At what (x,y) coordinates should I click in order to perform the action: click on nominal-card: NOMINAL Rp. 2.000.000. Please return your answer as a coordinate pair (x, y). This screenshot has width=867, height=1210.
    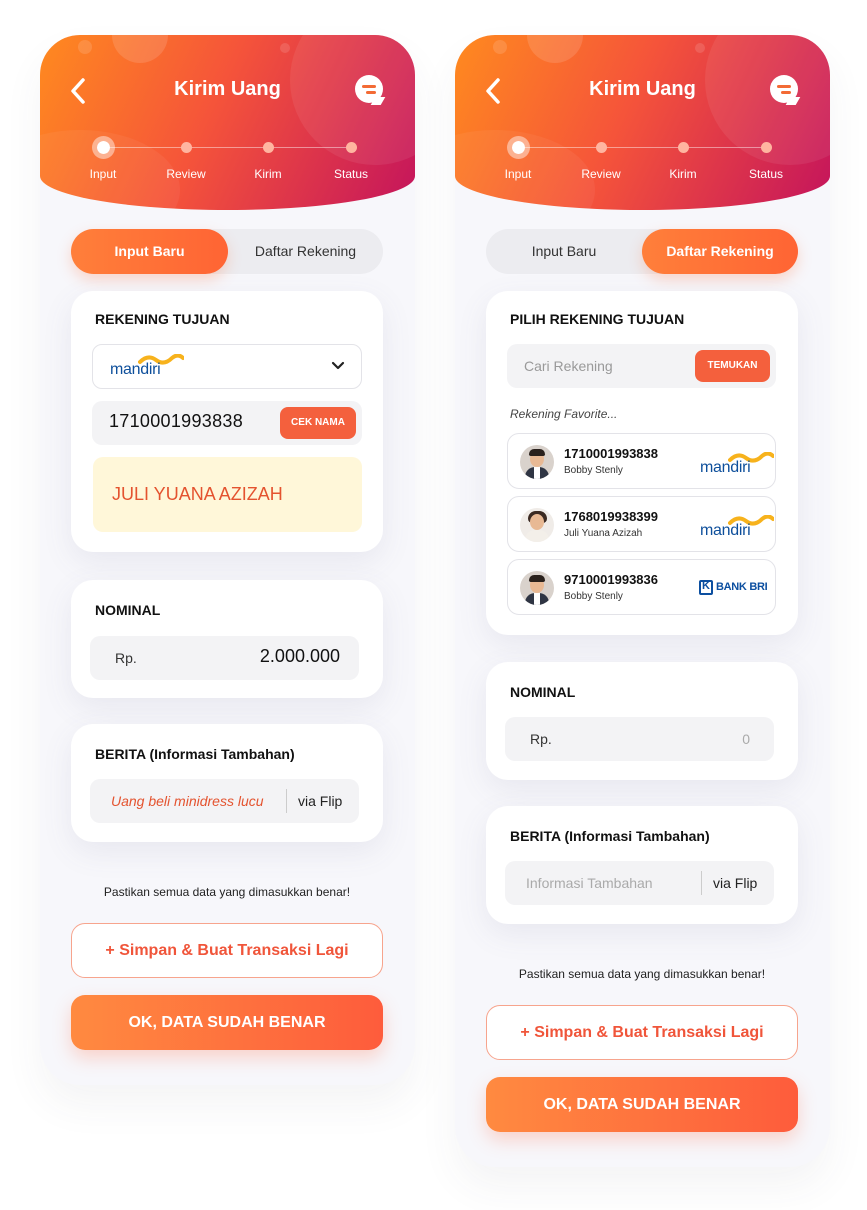
    Looking at the image, I should click on (227, 639).